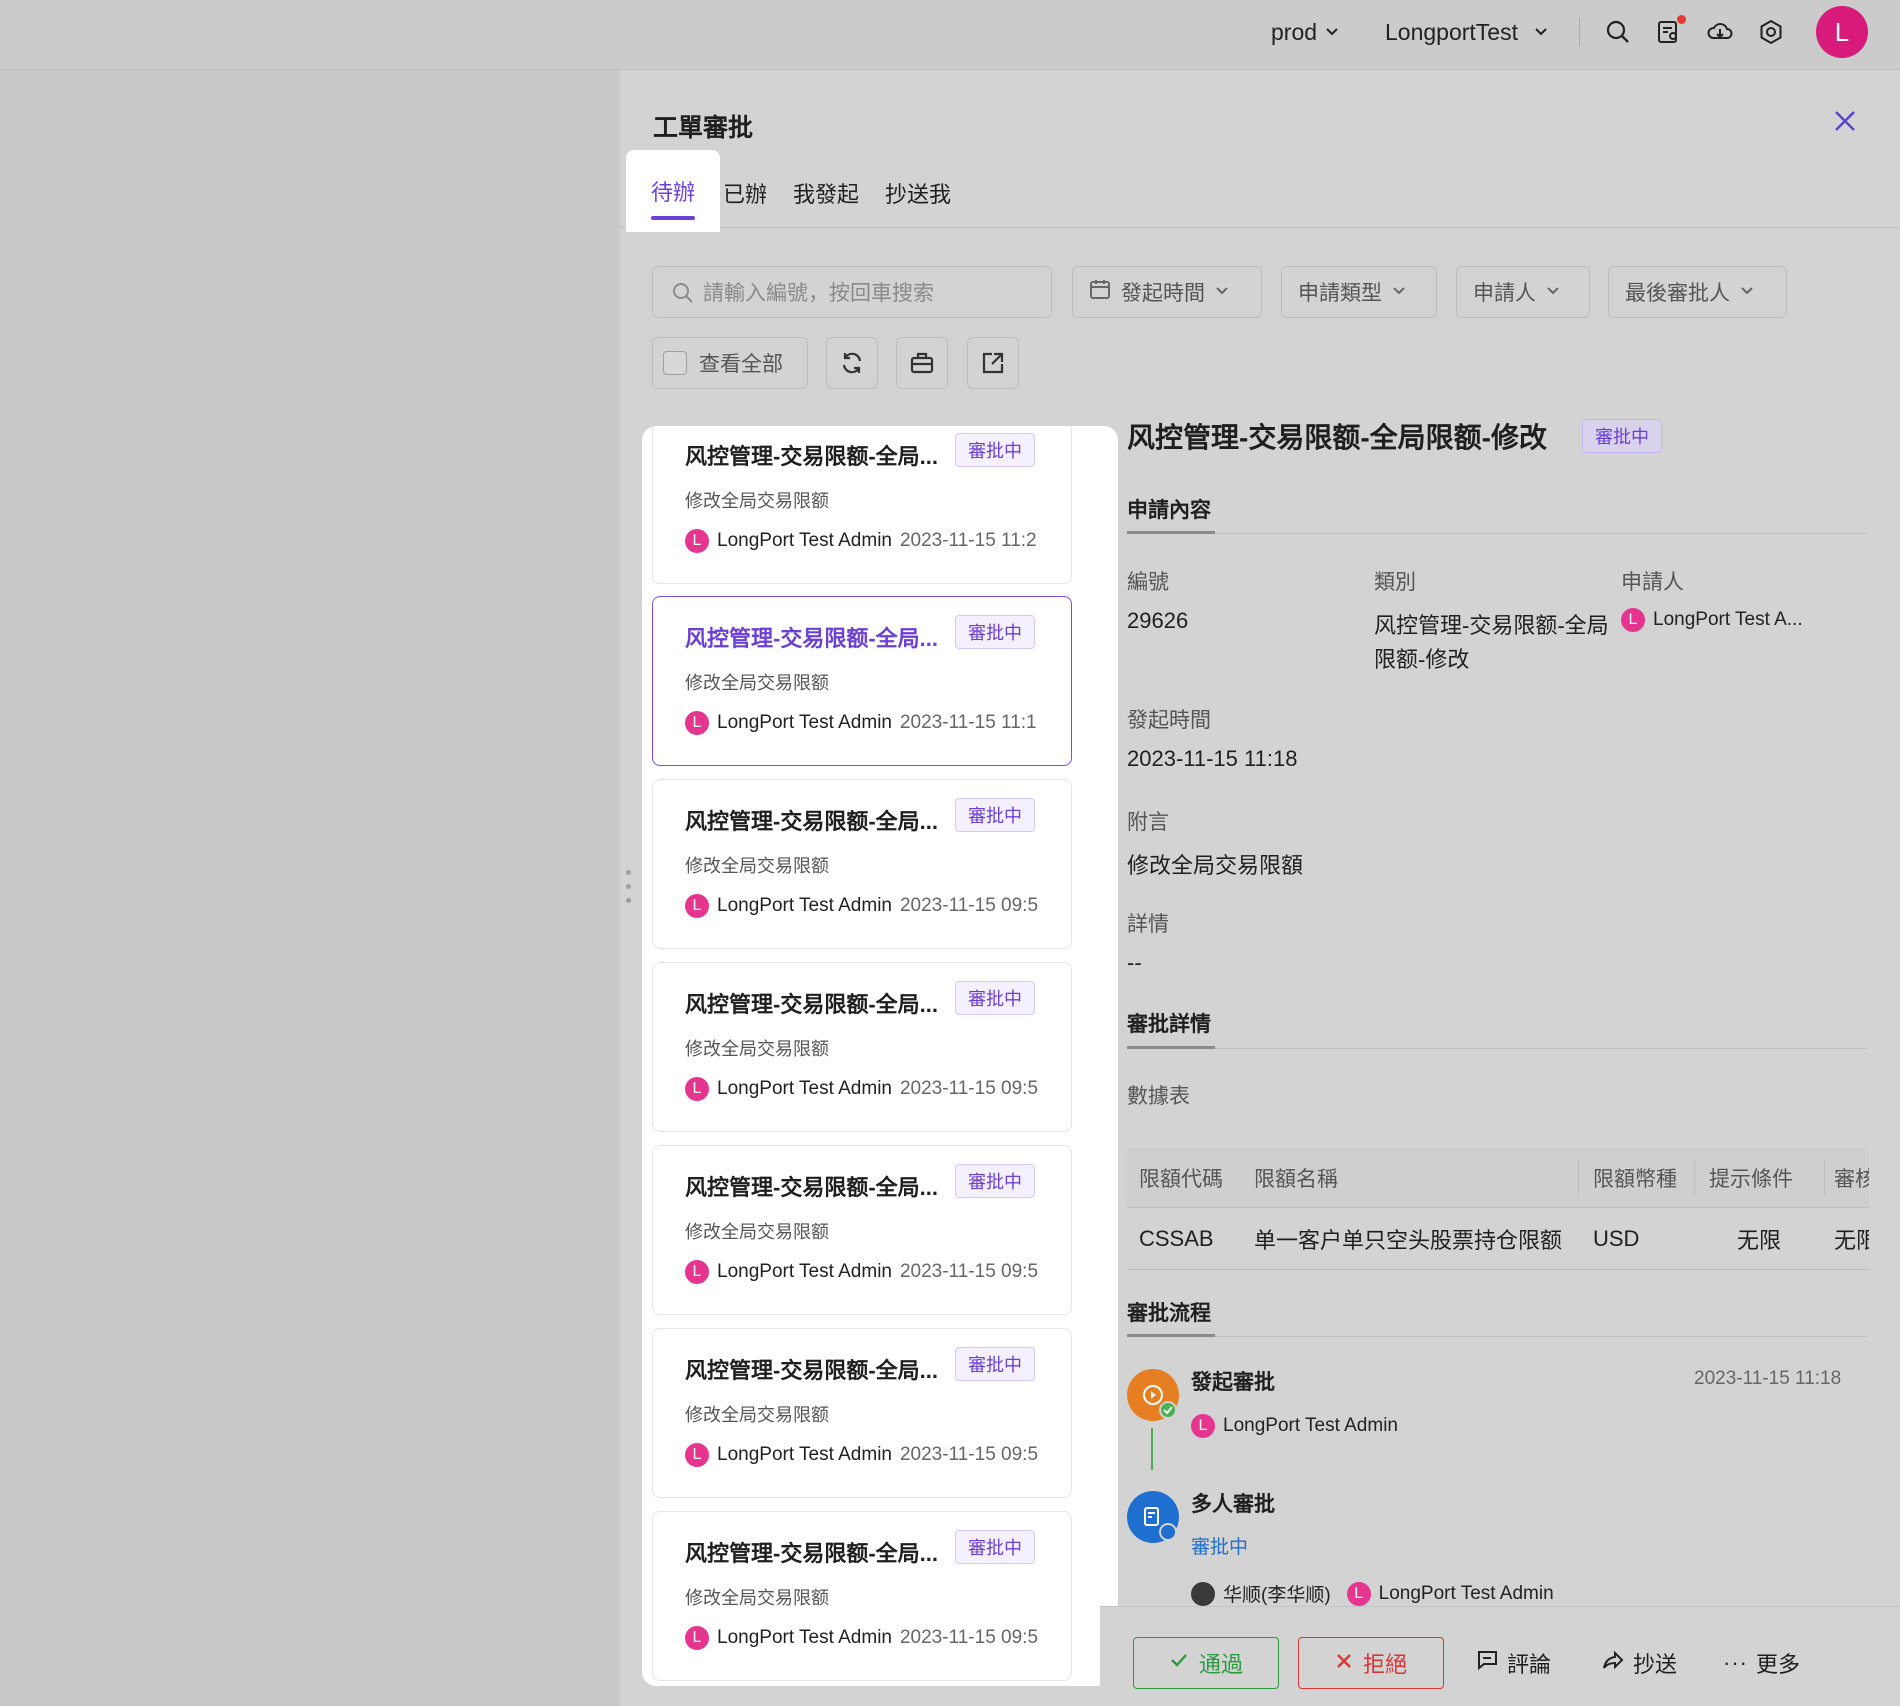 The image size is (1900, 1706). I want to click on flow-node-title: 發起審批, so click(1233, 1382).